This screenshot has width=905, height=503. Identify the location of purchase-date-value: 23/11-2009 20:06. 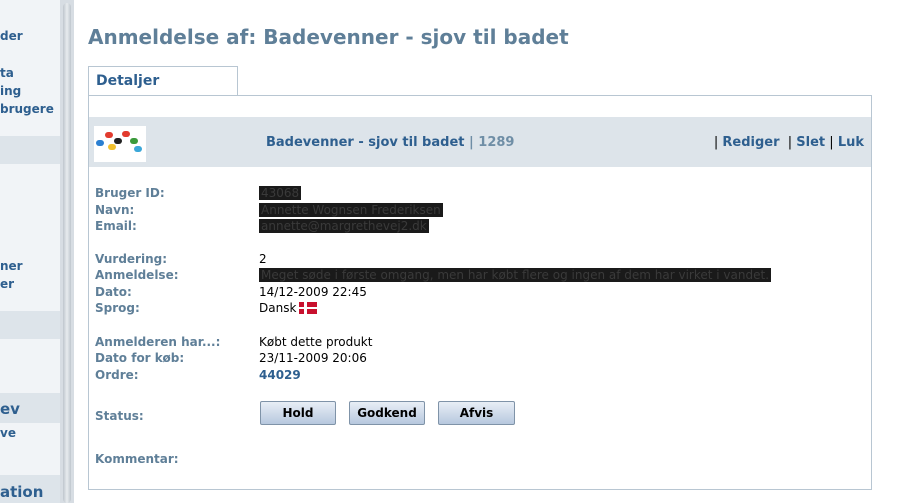
(313, 358).